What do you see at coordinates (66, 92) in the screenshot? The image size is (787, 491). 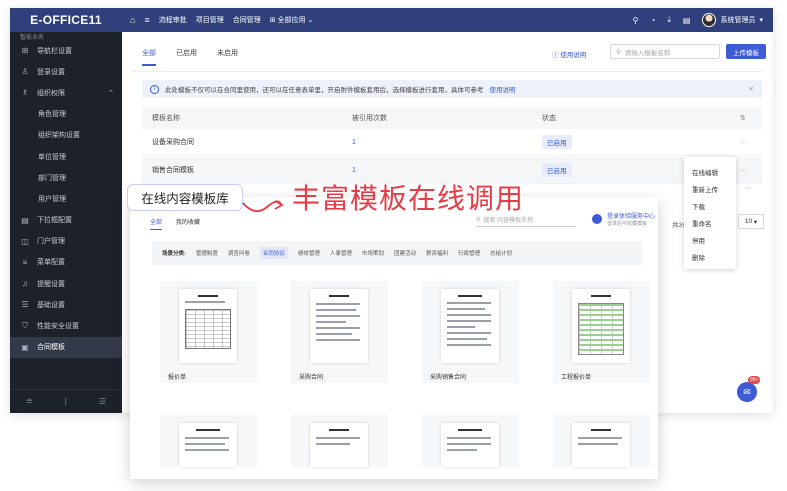 I see `sidebar-item-org-permissions: ♗ 组织权限 ⌃` at bounding box center [66, 92].